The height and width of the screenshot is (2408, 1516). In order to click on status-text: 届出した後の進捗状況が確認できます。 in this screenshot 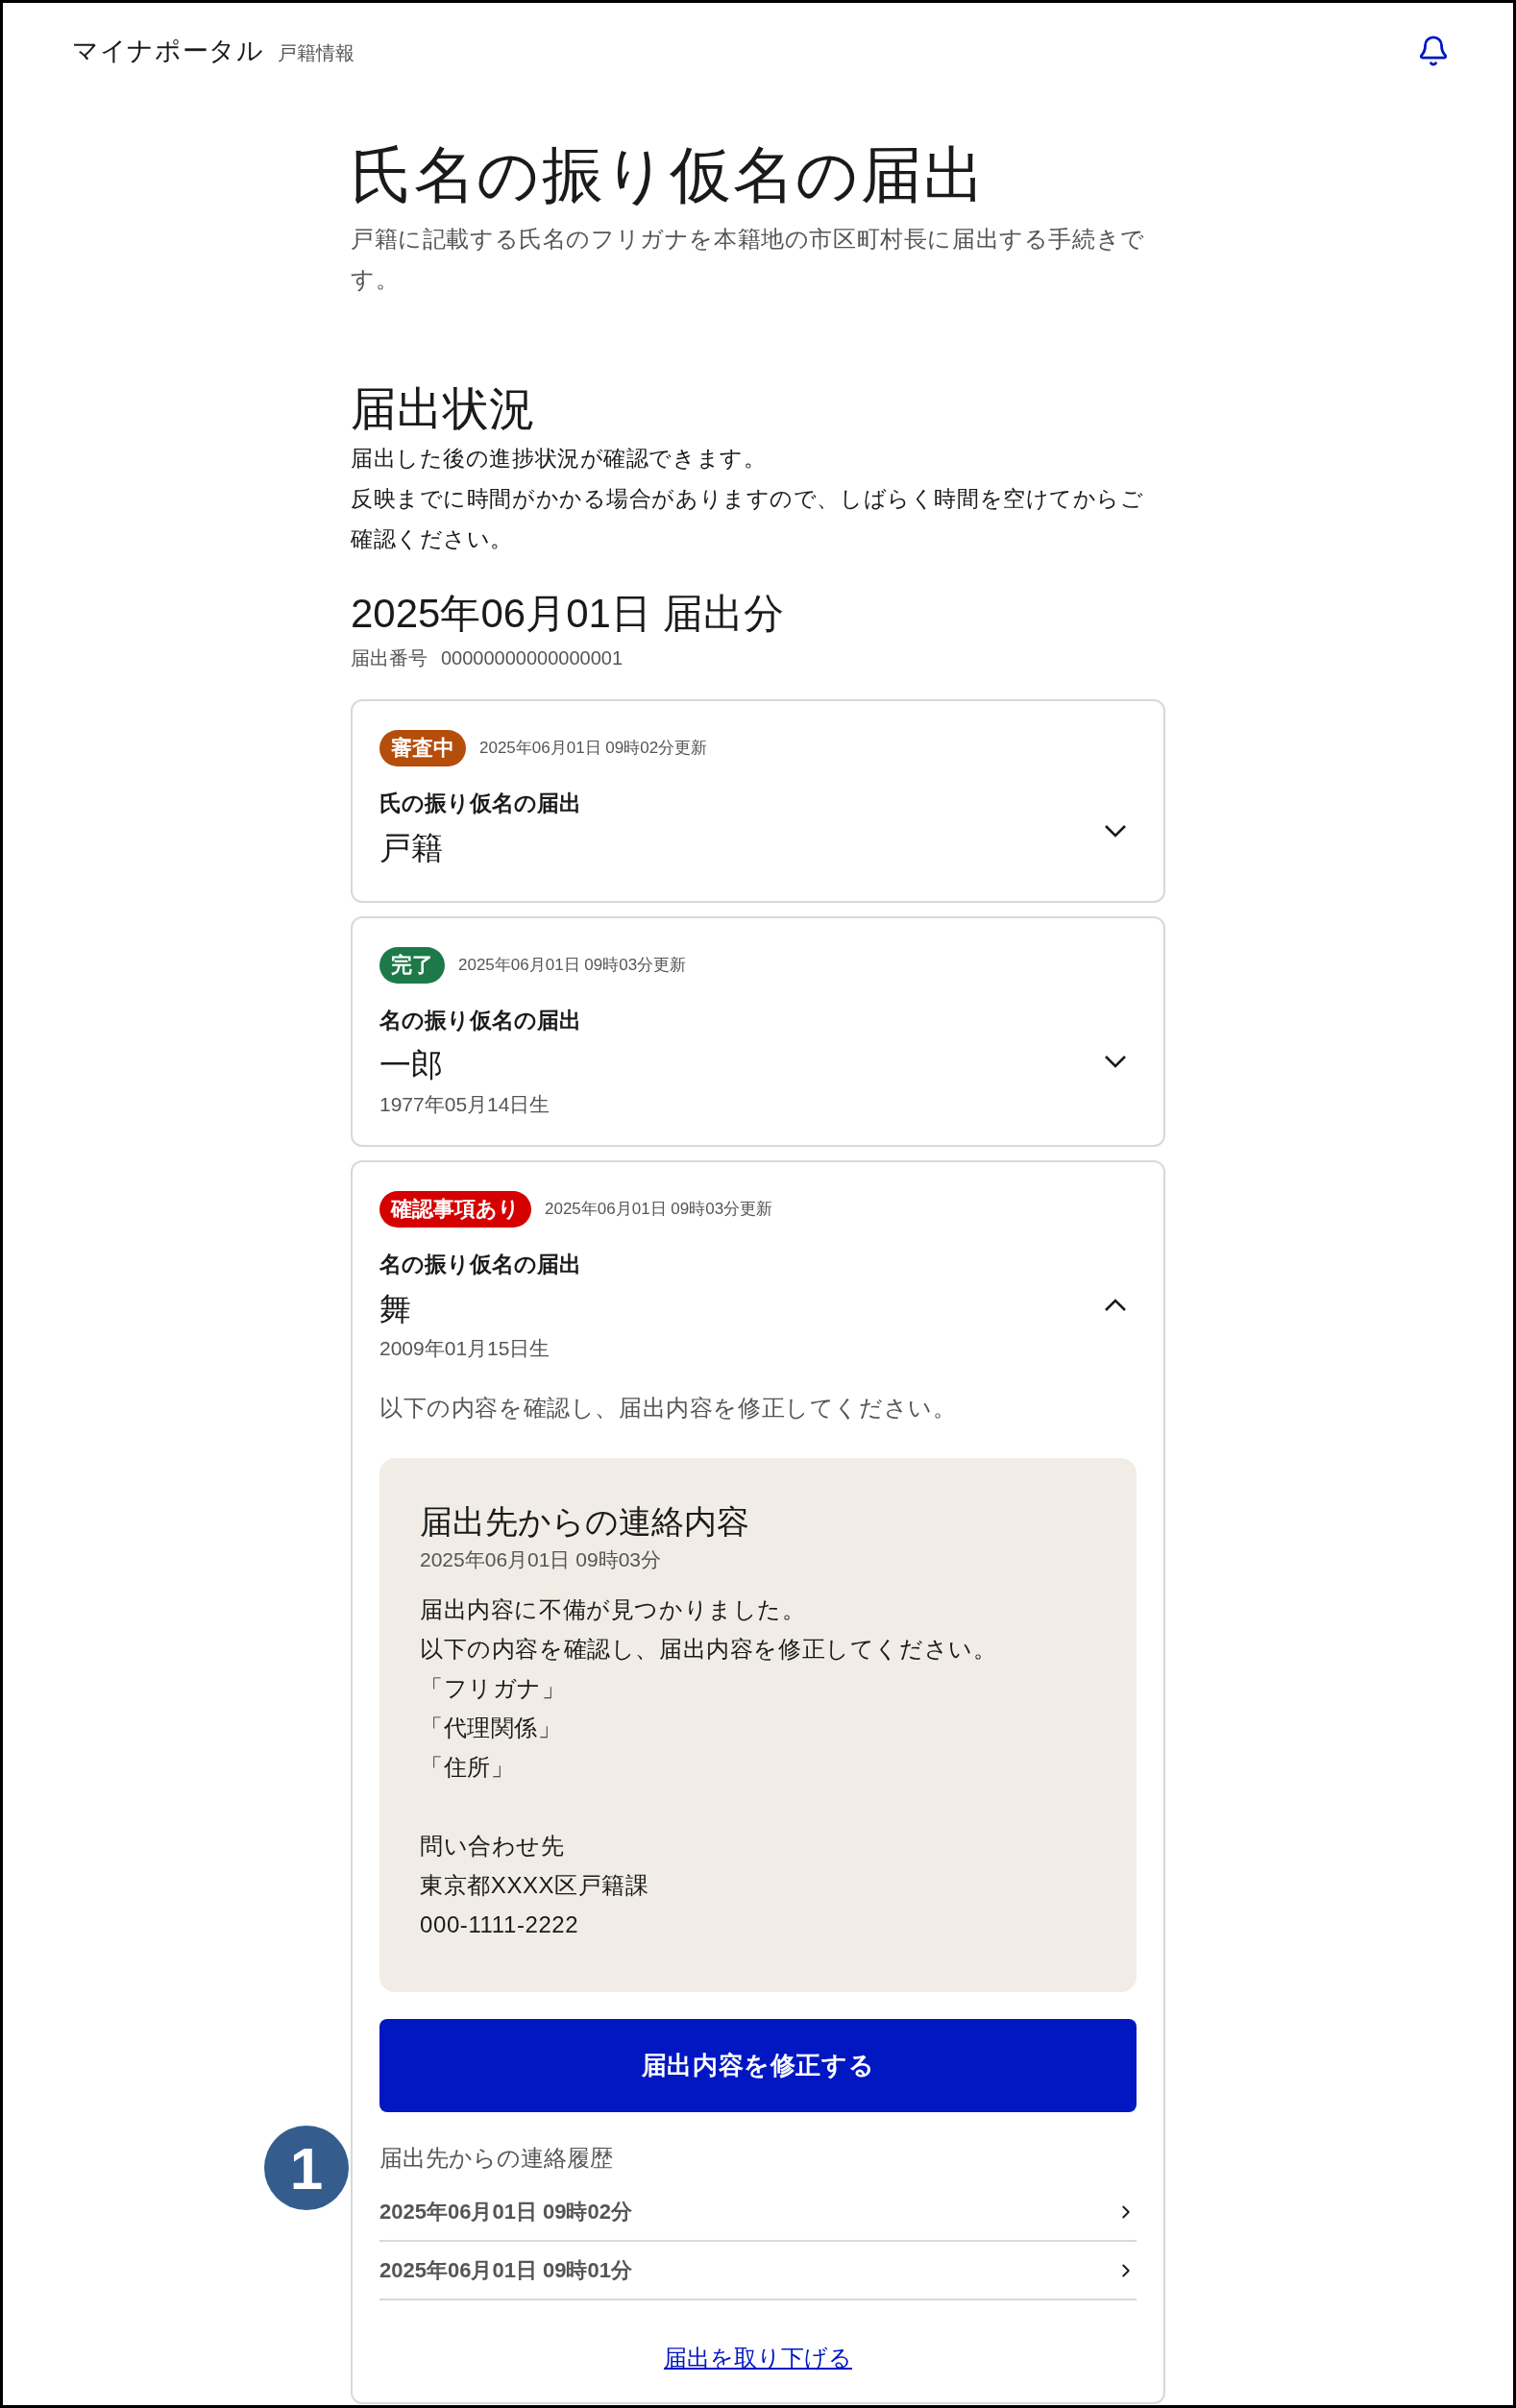, I will do `click(559, 458)`.